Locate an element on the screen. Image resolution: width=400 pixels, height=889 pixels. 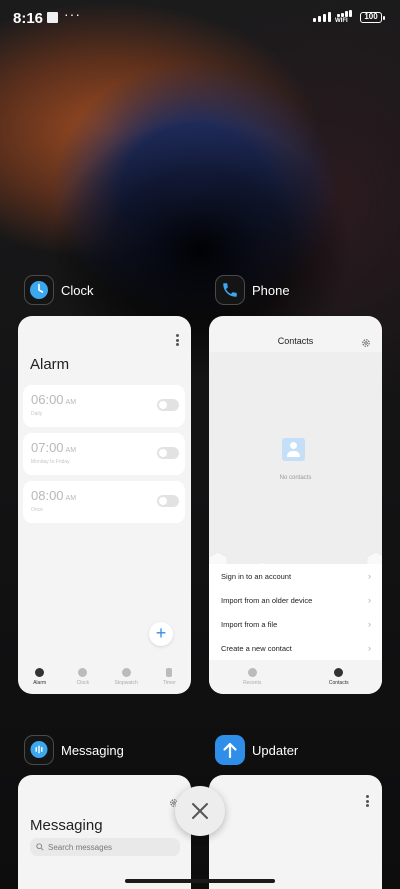
alarm-time: 07:00 is located at coordinates (47, 447).